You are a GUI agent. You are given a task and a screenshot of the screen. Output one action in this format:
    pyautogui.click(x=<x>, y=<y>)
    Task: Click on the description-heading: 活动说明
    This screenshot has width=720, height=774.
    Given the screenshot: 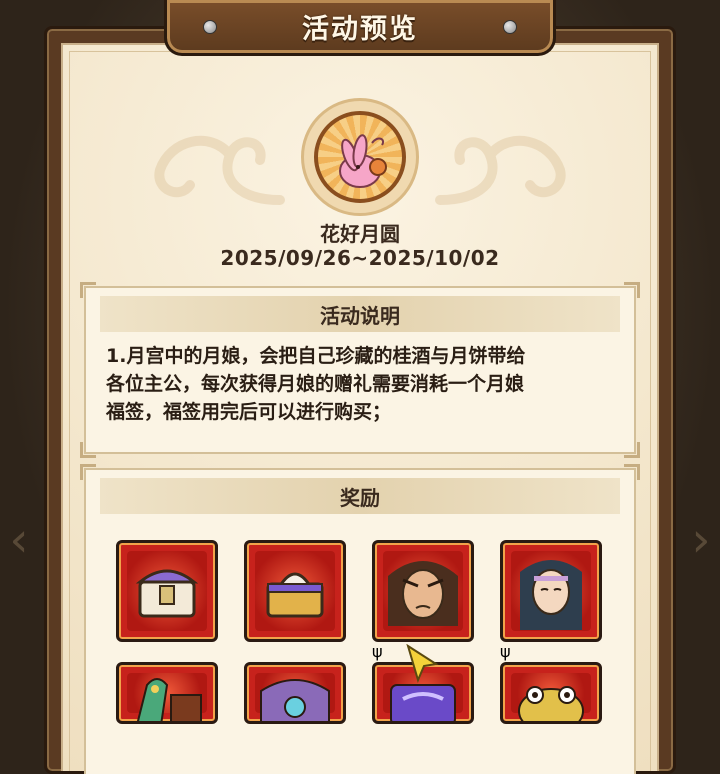 What is the action you would take?
    pyautogui.click(x=360, y=314)
    